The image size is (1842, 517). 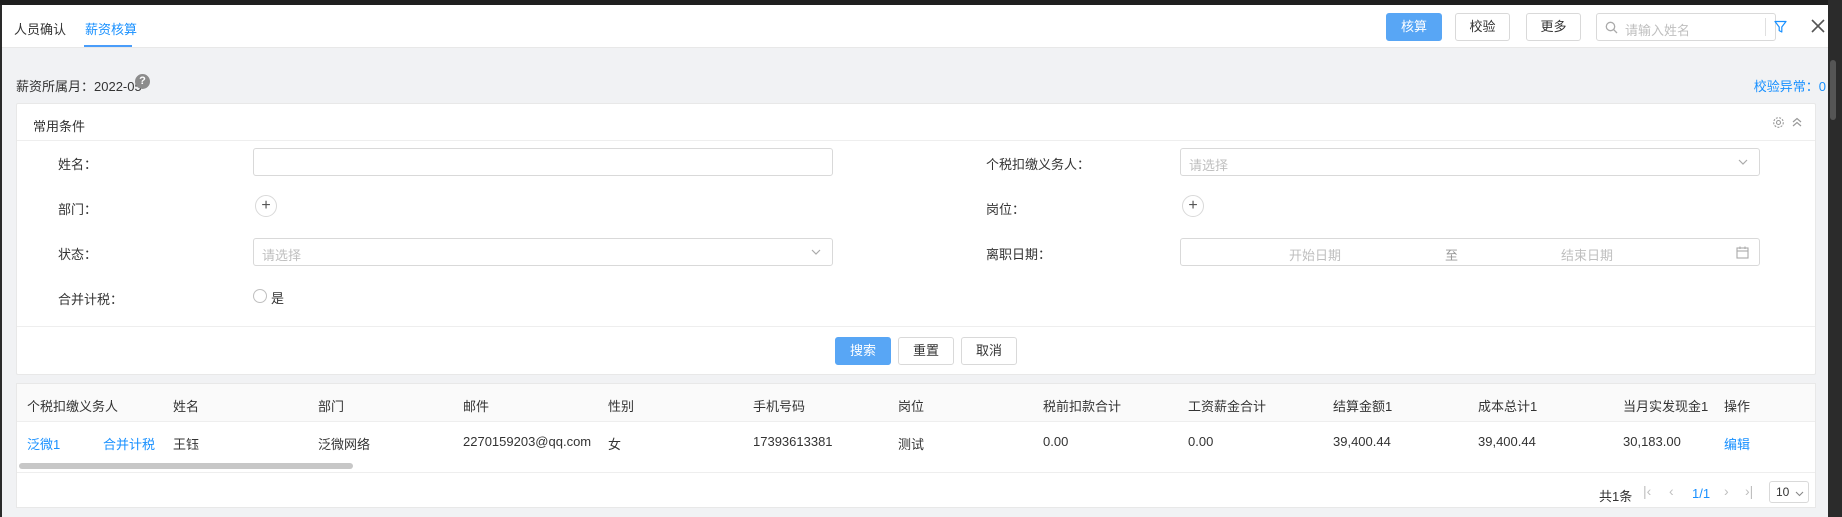 What do you see at coordinates (1749, 491) in the screenshot?
I see `last-page-icon: ›|` at bounding box center [1749, 491].